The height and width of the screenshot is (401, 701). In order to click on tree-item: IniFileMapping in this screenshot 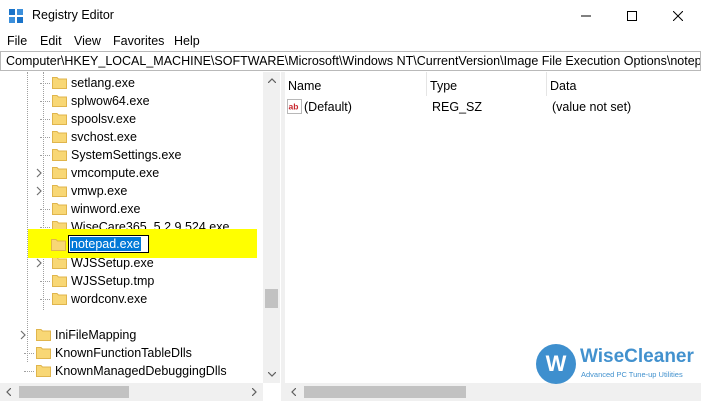, I will do `click(131, 335)`.